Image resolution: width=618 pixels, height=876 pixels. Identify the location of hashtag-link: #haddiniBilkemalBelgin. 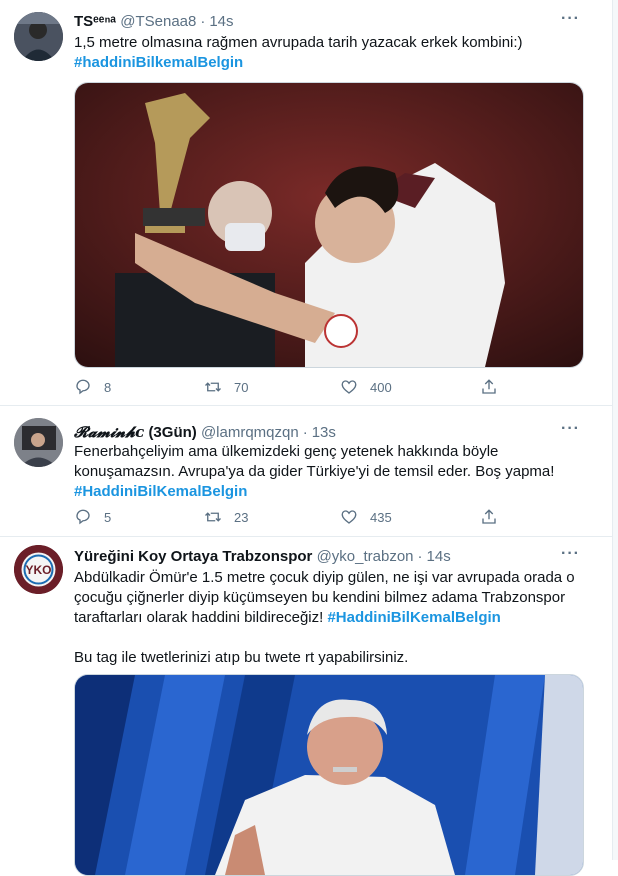
(329, 63).